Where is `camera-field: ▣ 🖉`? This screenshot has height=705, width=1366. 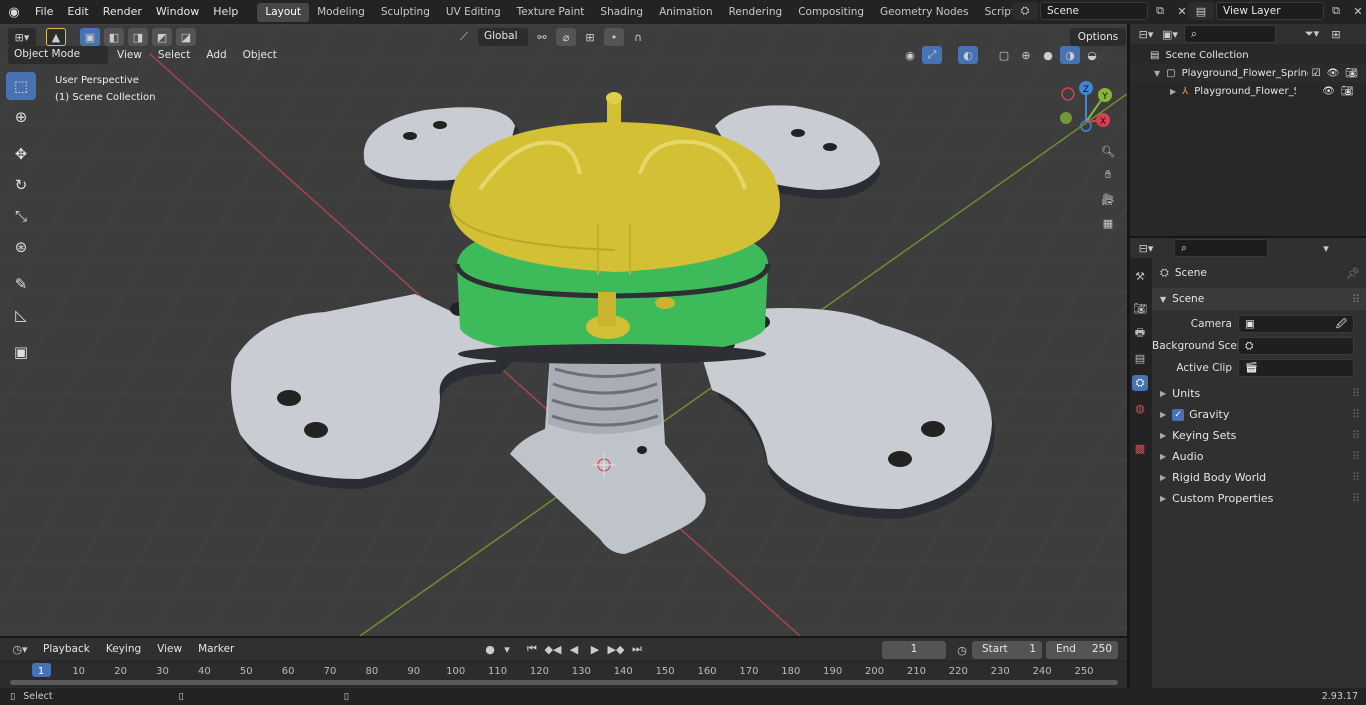 camera-field: ▣ 🖉 is located at coordinates (1296, 323).